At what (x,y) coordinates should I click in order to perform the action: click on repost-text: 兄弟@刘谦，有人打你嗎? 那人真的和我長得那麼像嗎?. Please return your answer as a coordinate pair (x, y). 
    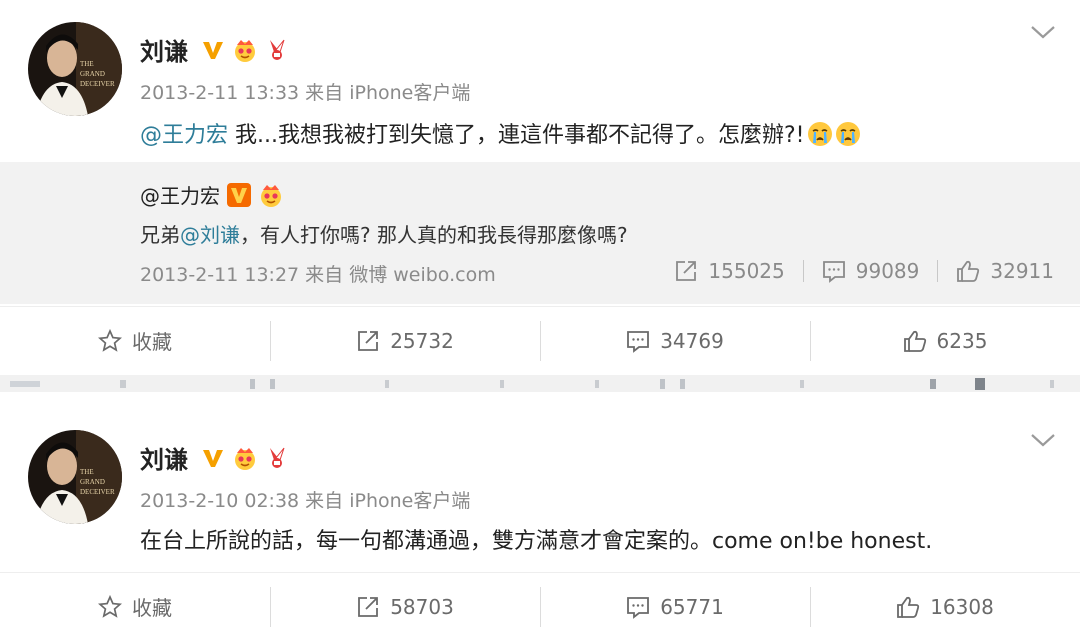
    Looking at the image, I should click on (384, 233).